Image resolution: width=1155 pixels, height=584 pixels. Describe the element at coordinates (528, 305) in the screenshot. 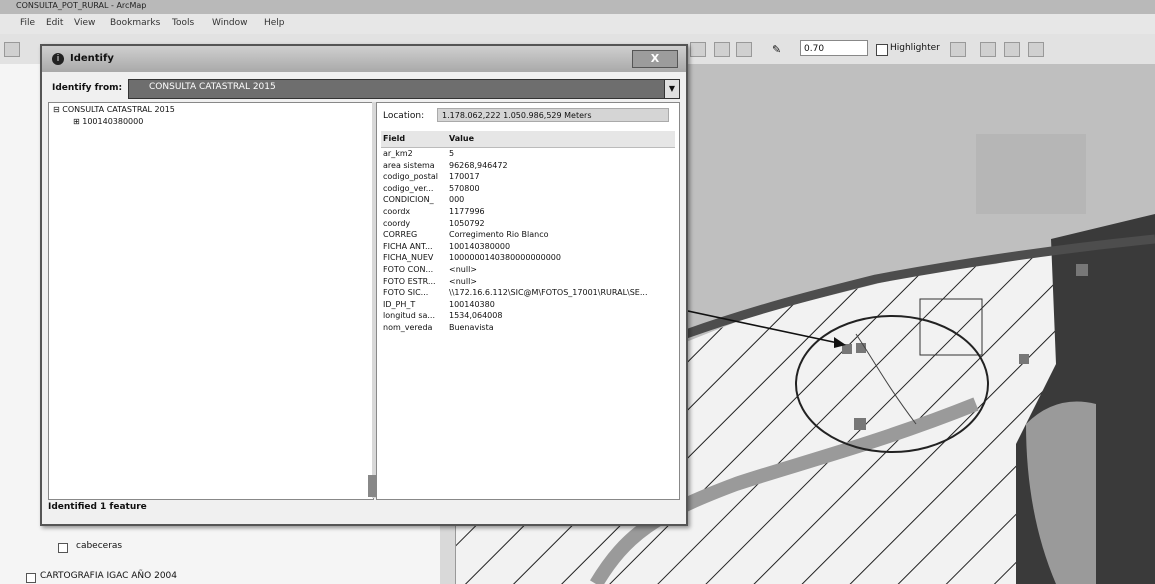

I see `table-row: ID_PH_T 100140380` at that location.